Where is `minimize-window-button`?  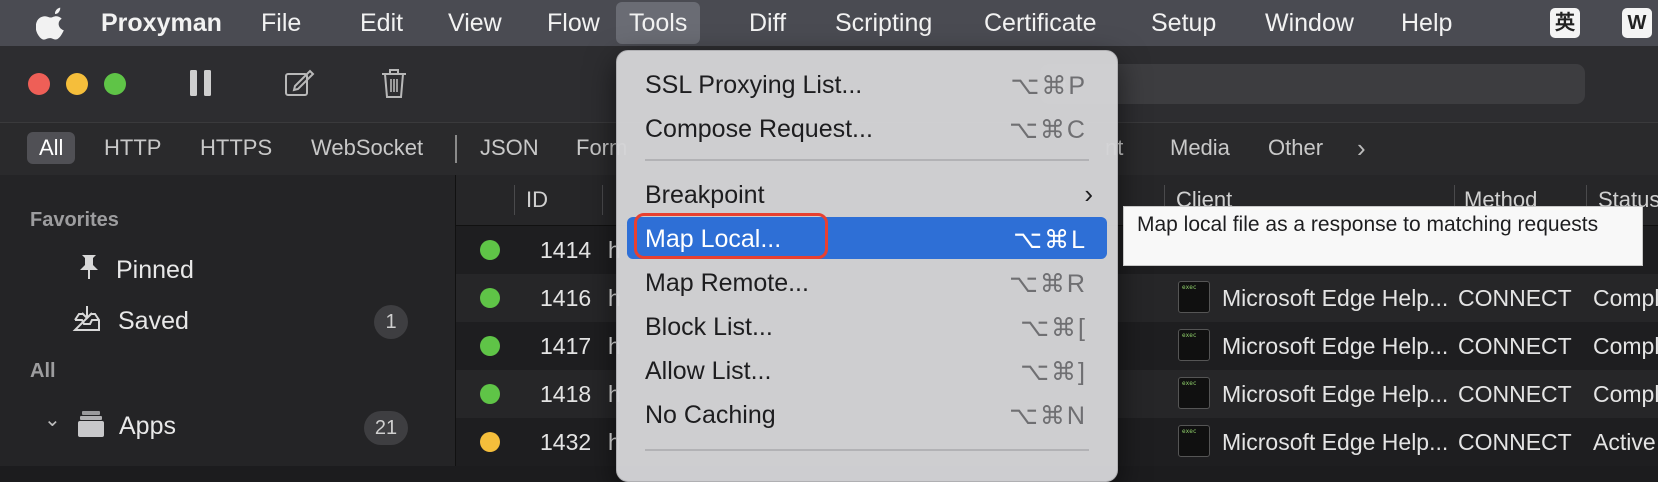 minimize-window-button is located at coordinates (77, 84).